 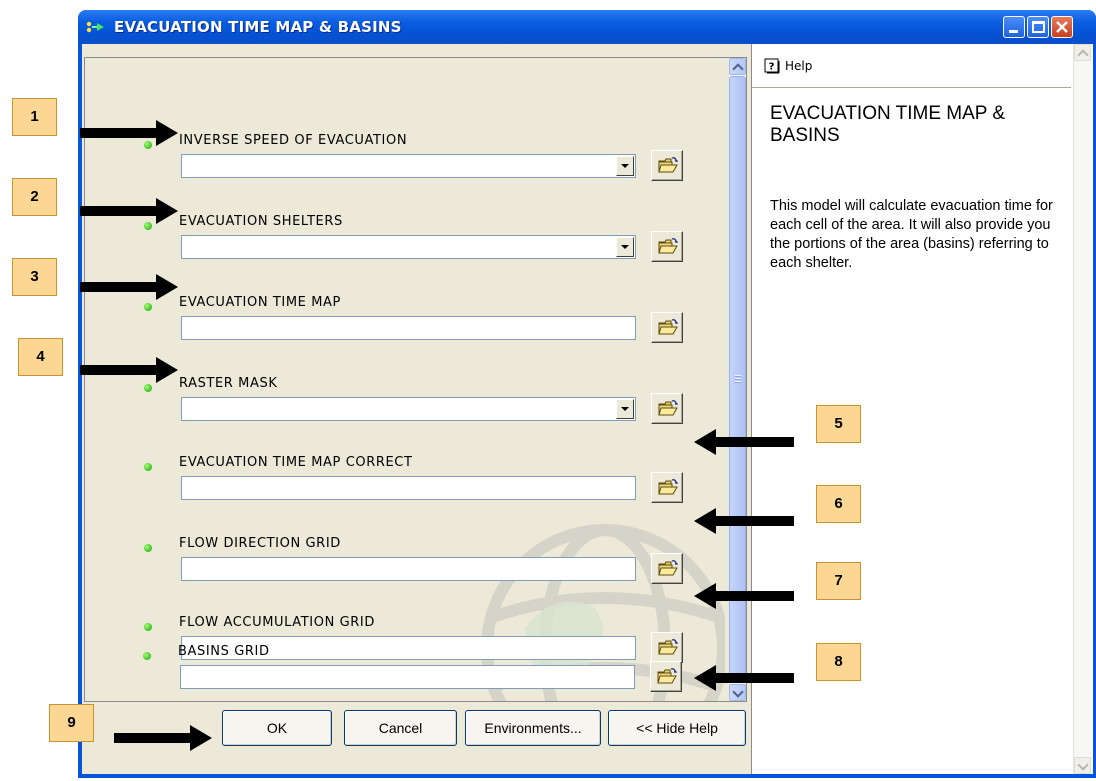 I want to click on evacuation-time-map-correct-field, so click(x=408, y=488).